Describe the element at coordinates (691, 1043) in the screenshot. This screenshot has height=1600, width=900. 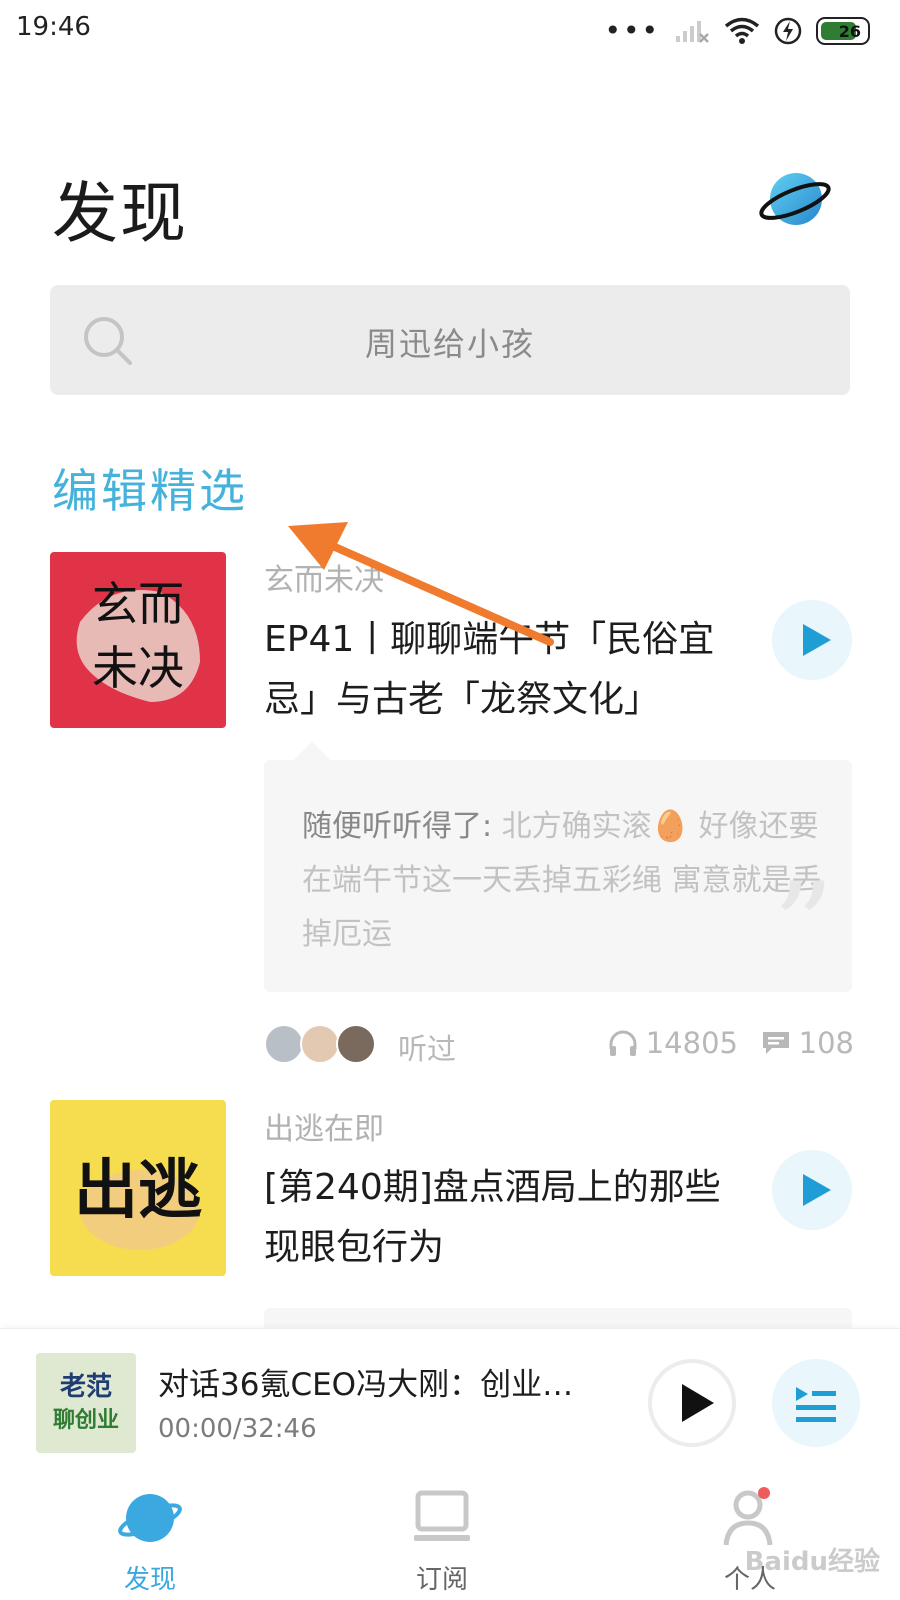
I see `play-count-value: 14805` at that location.